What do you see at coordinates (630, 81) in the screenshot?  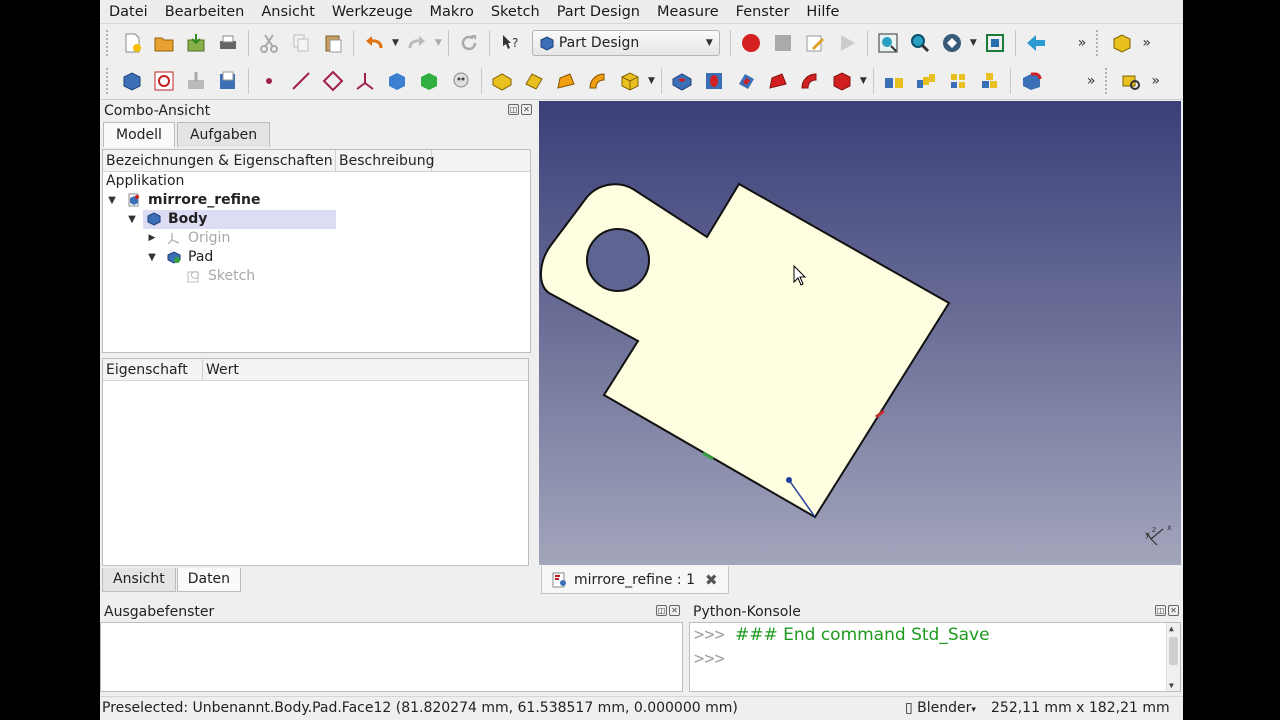 I see `additive-primitive-button` at bounding box center [630, 81].